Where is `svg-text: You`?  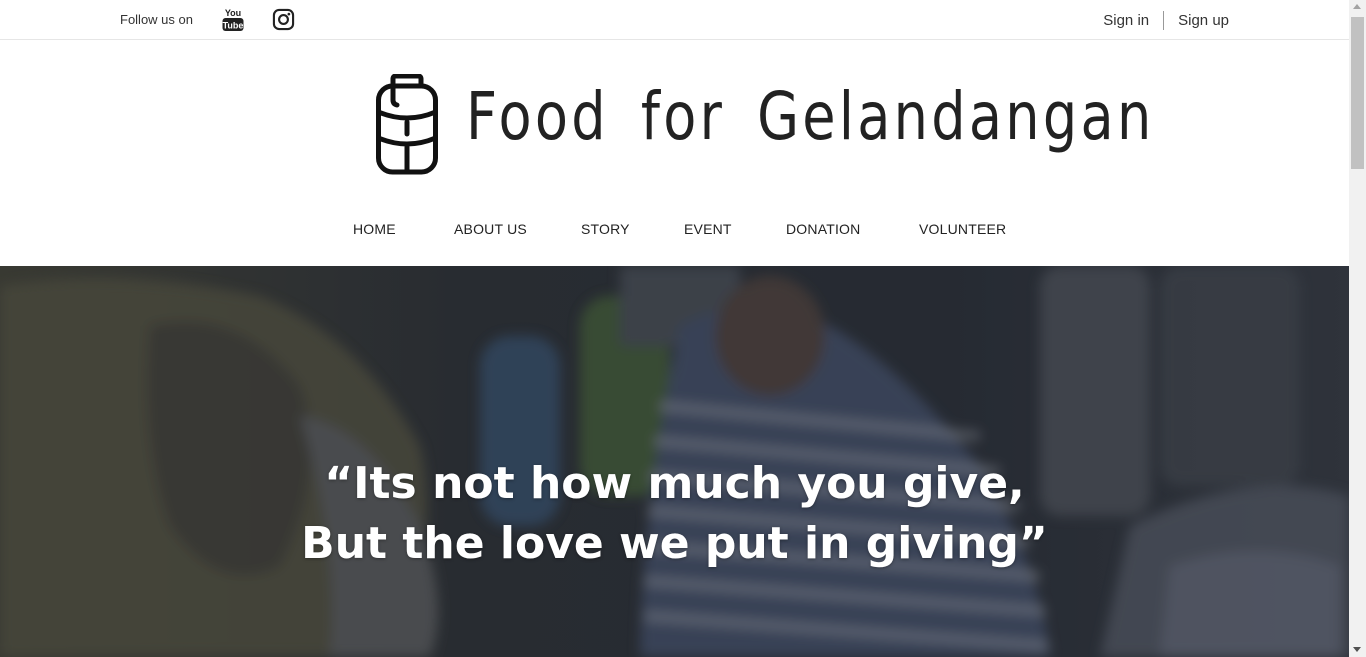
svg-text: You is located at coordinates (233, 13).